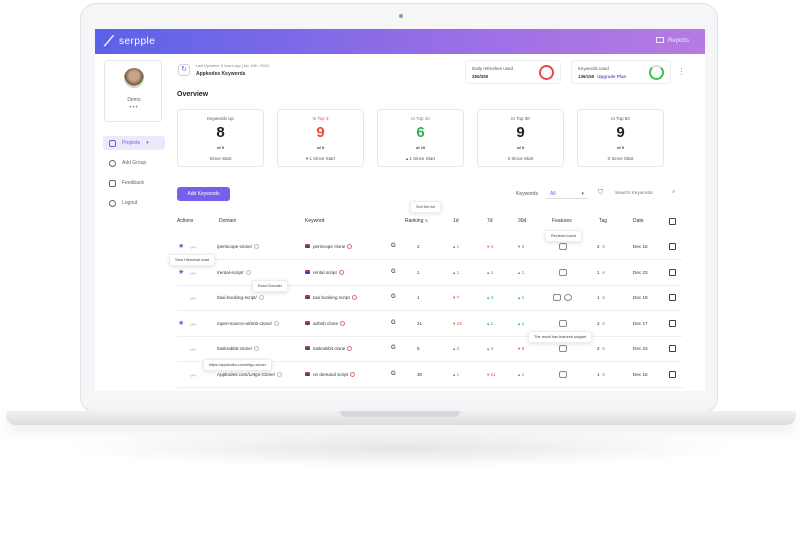  Describe the element at coordinates (134, 108) in the screenshot. I see `user-menu-icon: •••` at that location.